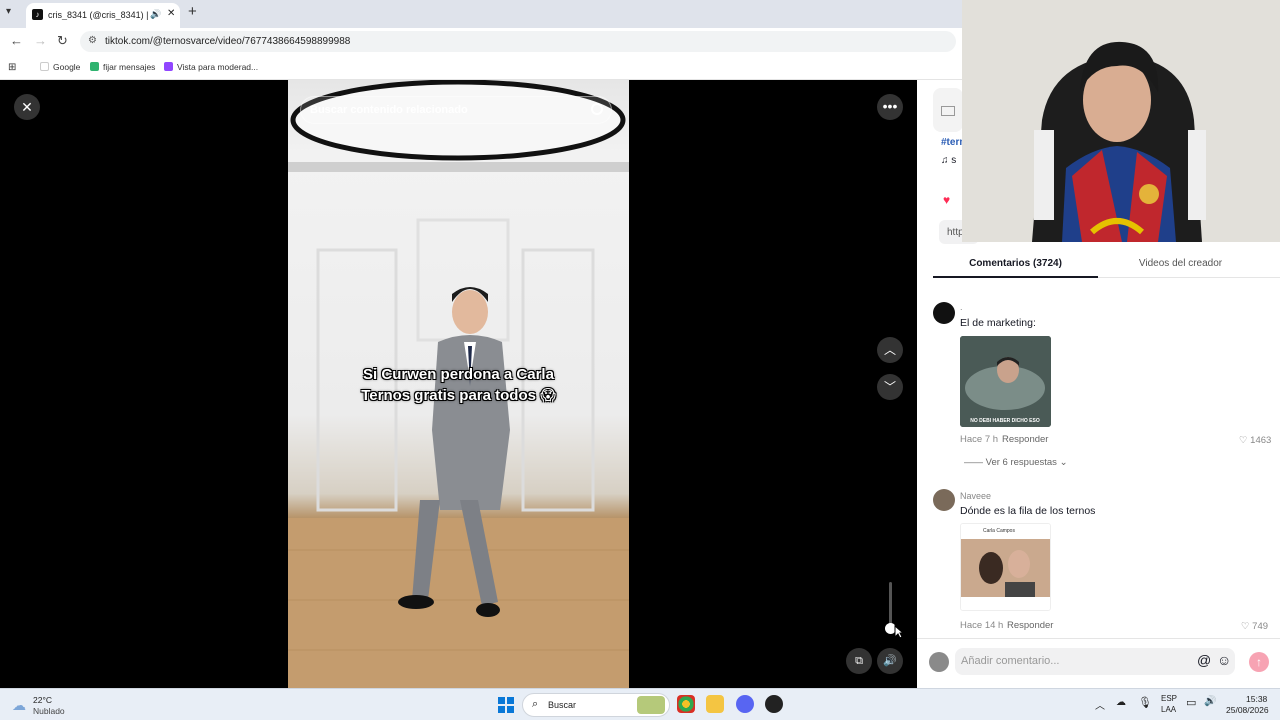  I want to click on webcam-overlay, so click(1121, 121).